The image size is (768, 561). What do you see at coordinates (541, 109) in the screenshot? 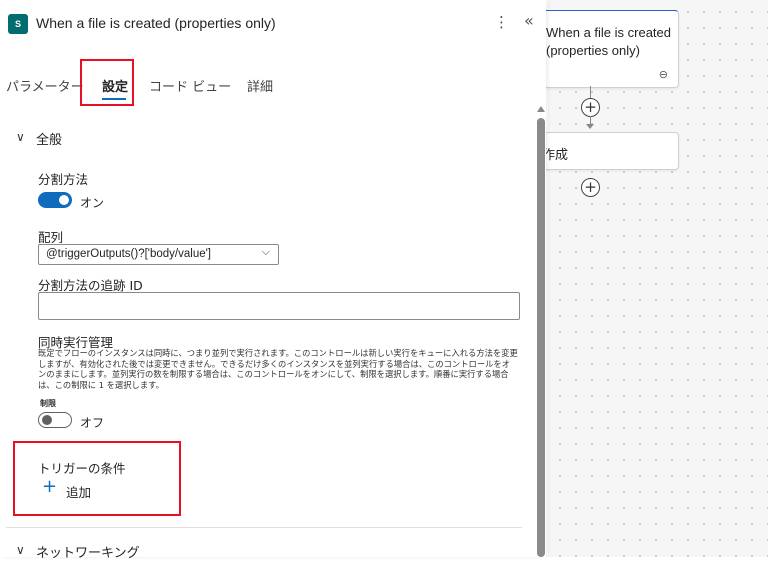
I see `scroll-up-icon` at bounding box center [541, 109].